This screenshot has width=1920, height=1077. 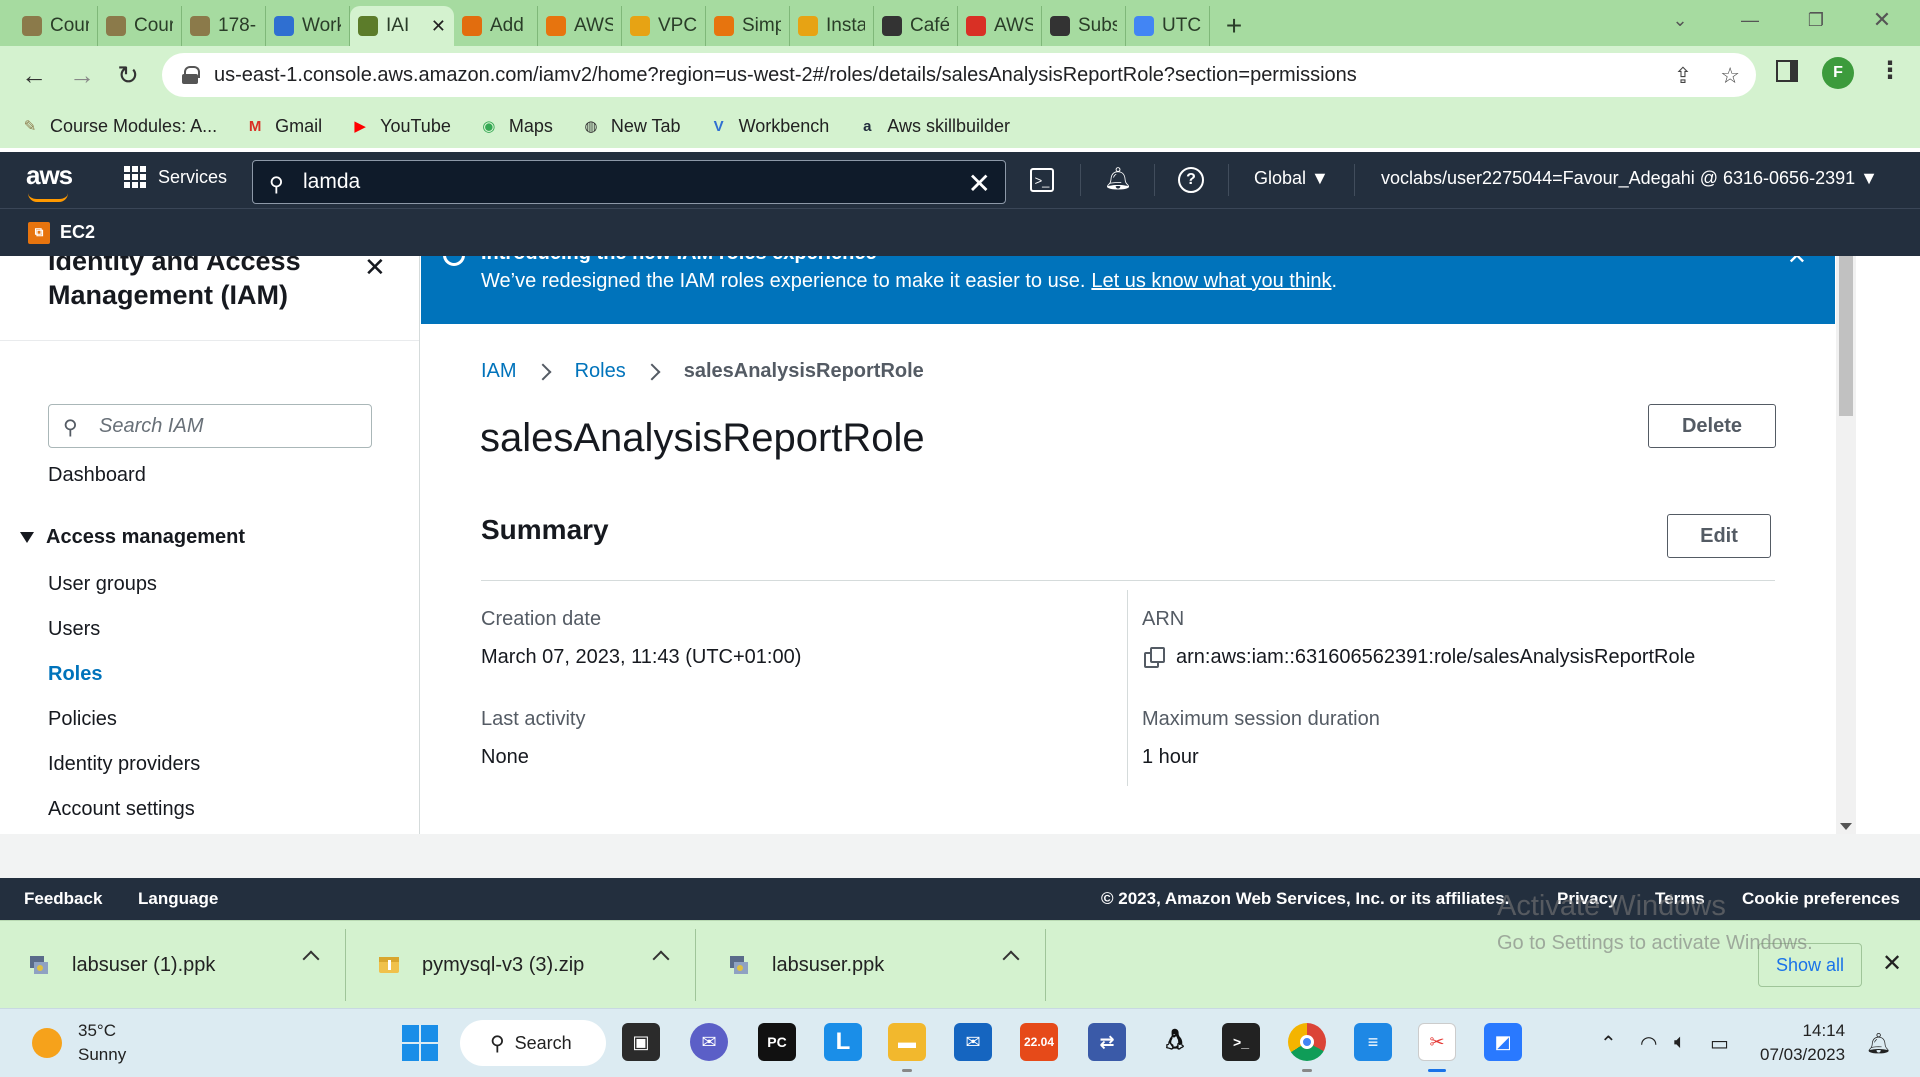 What do you see at coordinates (1118, 179) in the screenshot?
I see `notifications-bell-icon: 🔔︎` at bounding box center [1118, 179].